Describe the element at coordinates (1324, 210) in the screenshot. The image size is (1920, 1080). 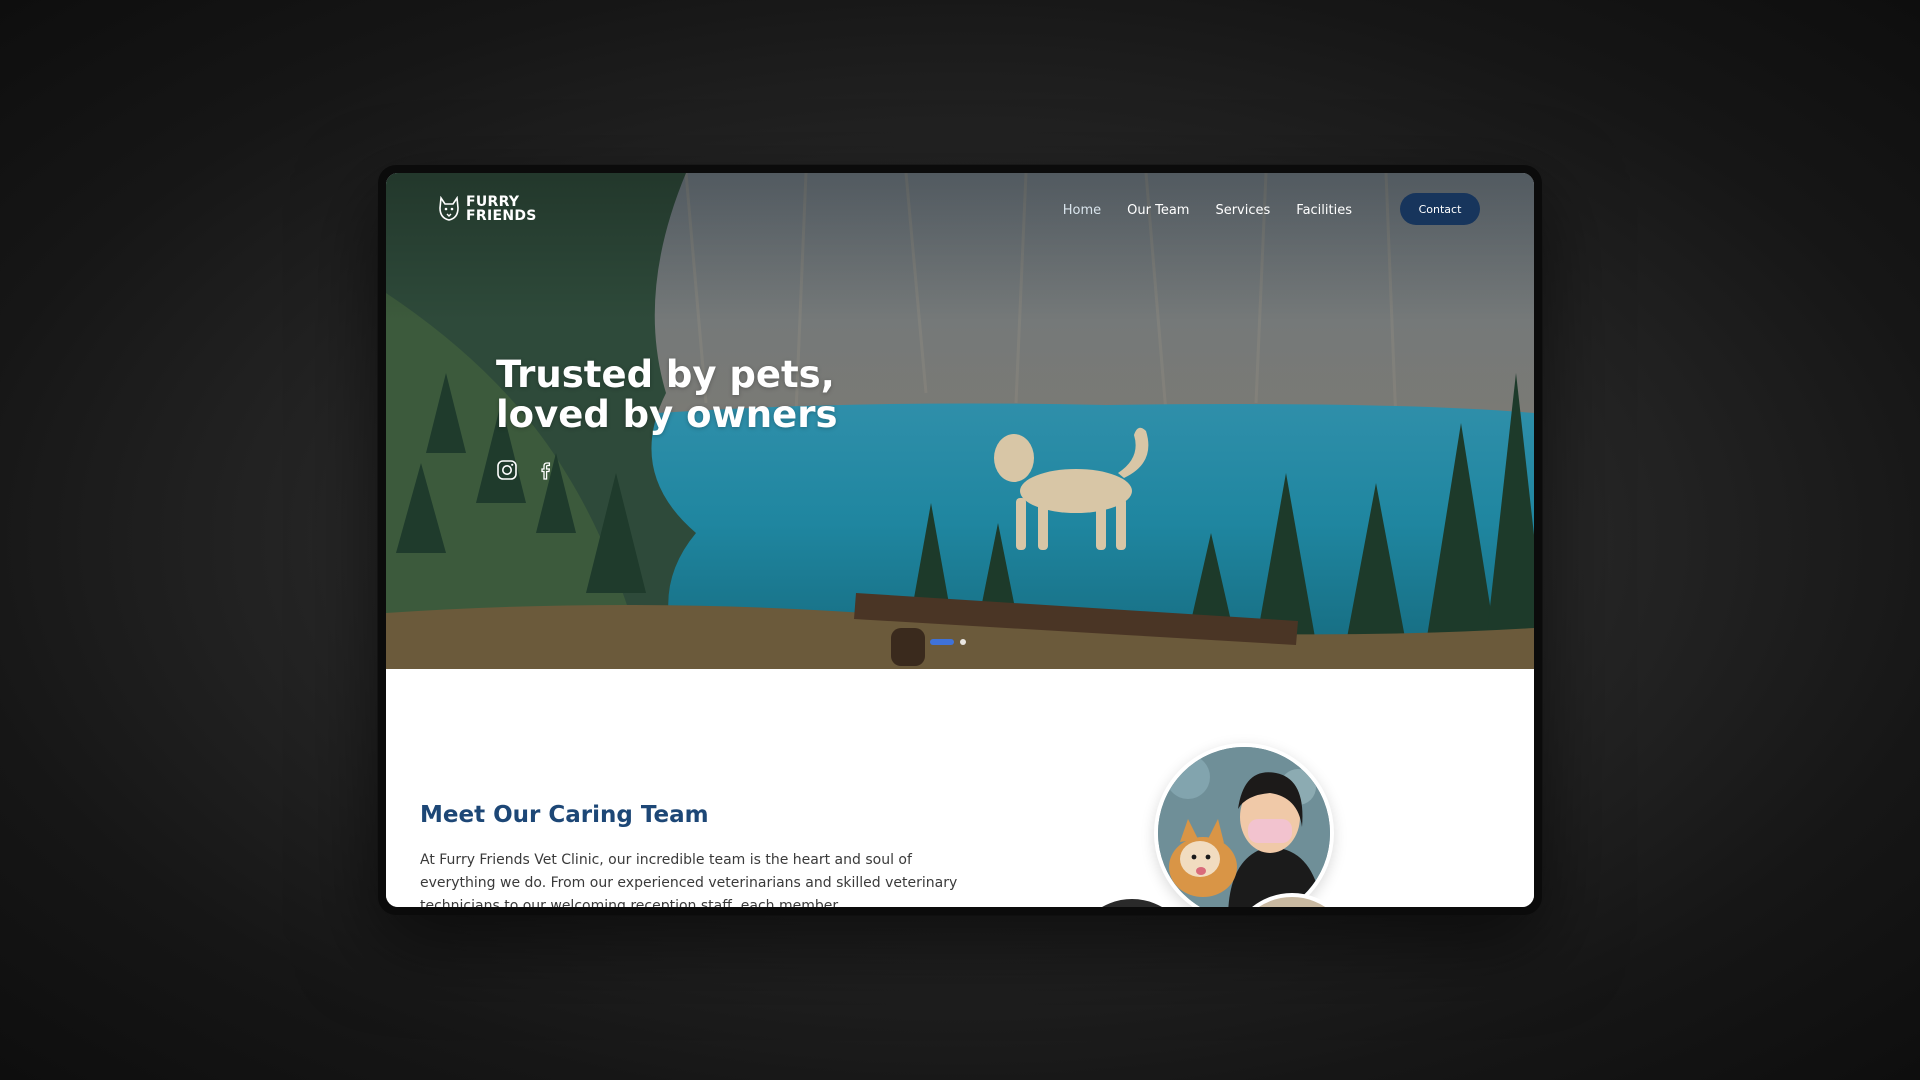
I see `nav-link-facilities: Facilities` at that location.